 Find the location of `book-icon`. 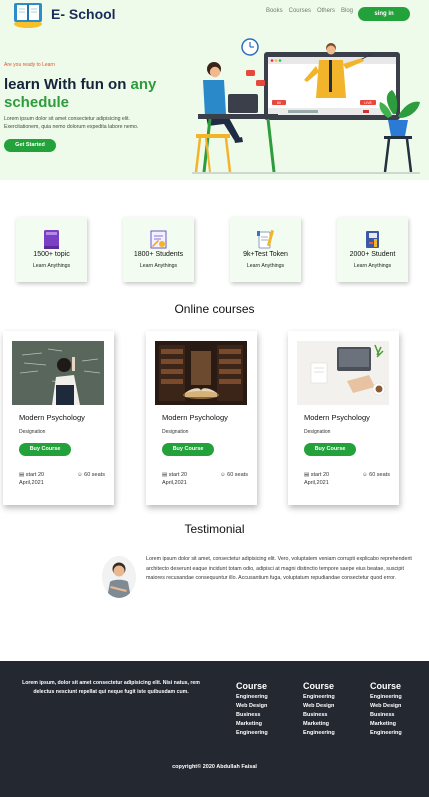

book-icon is located at coordinates (51, 239).